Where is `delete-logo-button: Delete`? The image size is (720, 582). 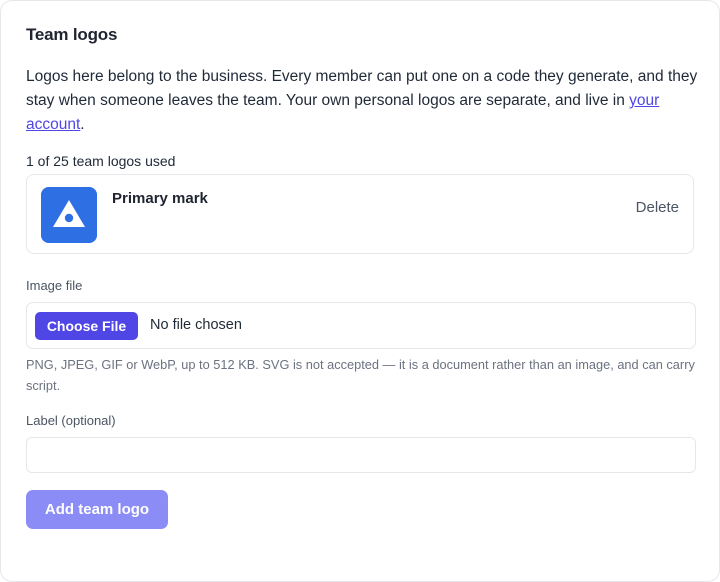 delete-logo-button: Delete is located at coordinates (657, 207).